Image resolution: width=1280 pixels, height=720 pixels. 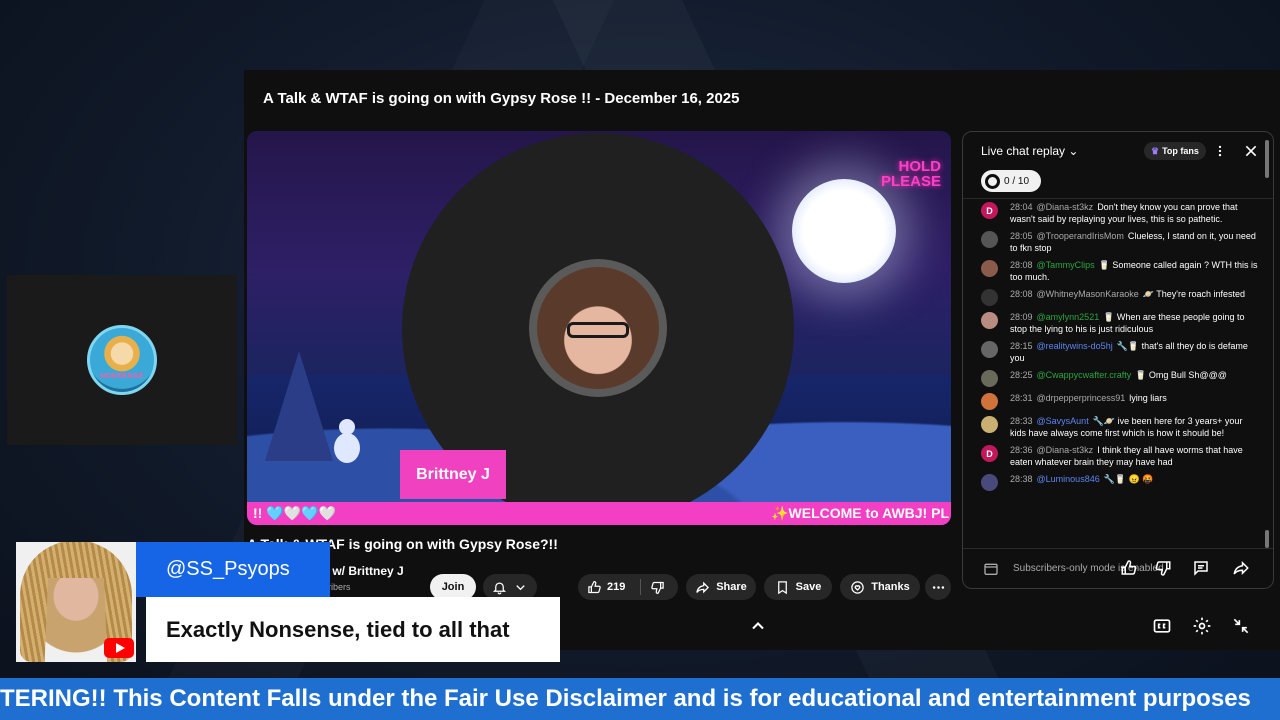 What do you see at coordinates (938, 587) in the screenshot?
I see `more-actions-button` at bounding box center [938, 587].